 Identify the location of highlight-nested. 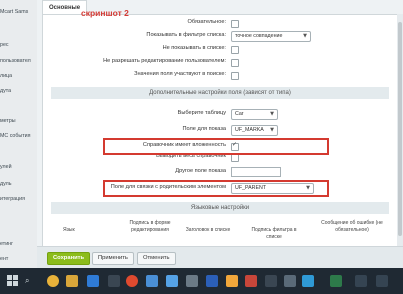
(216, 146).